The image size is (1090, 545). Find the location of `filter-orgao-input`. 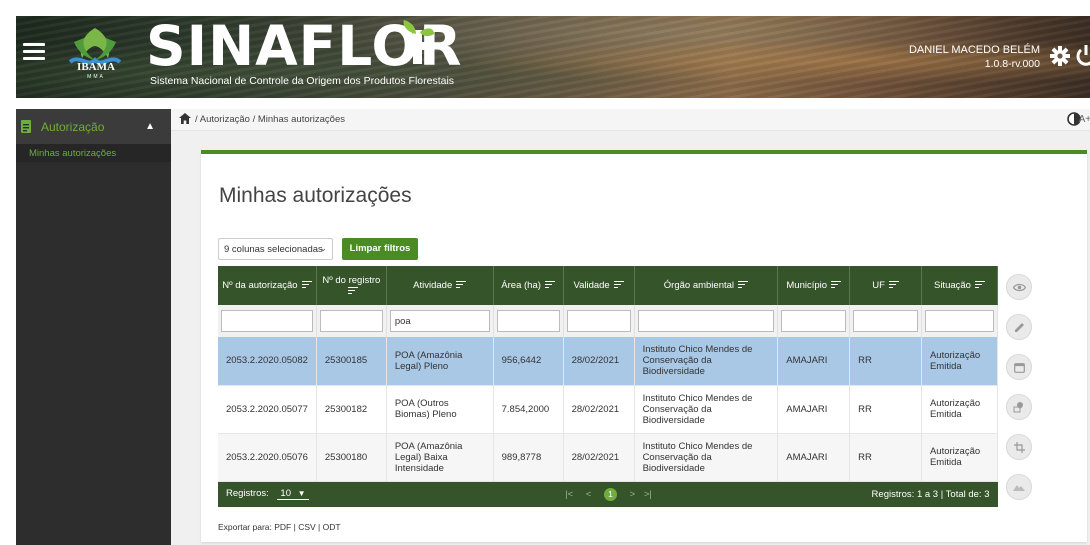

filter-orgao-input is located at coordinates (706, 321).